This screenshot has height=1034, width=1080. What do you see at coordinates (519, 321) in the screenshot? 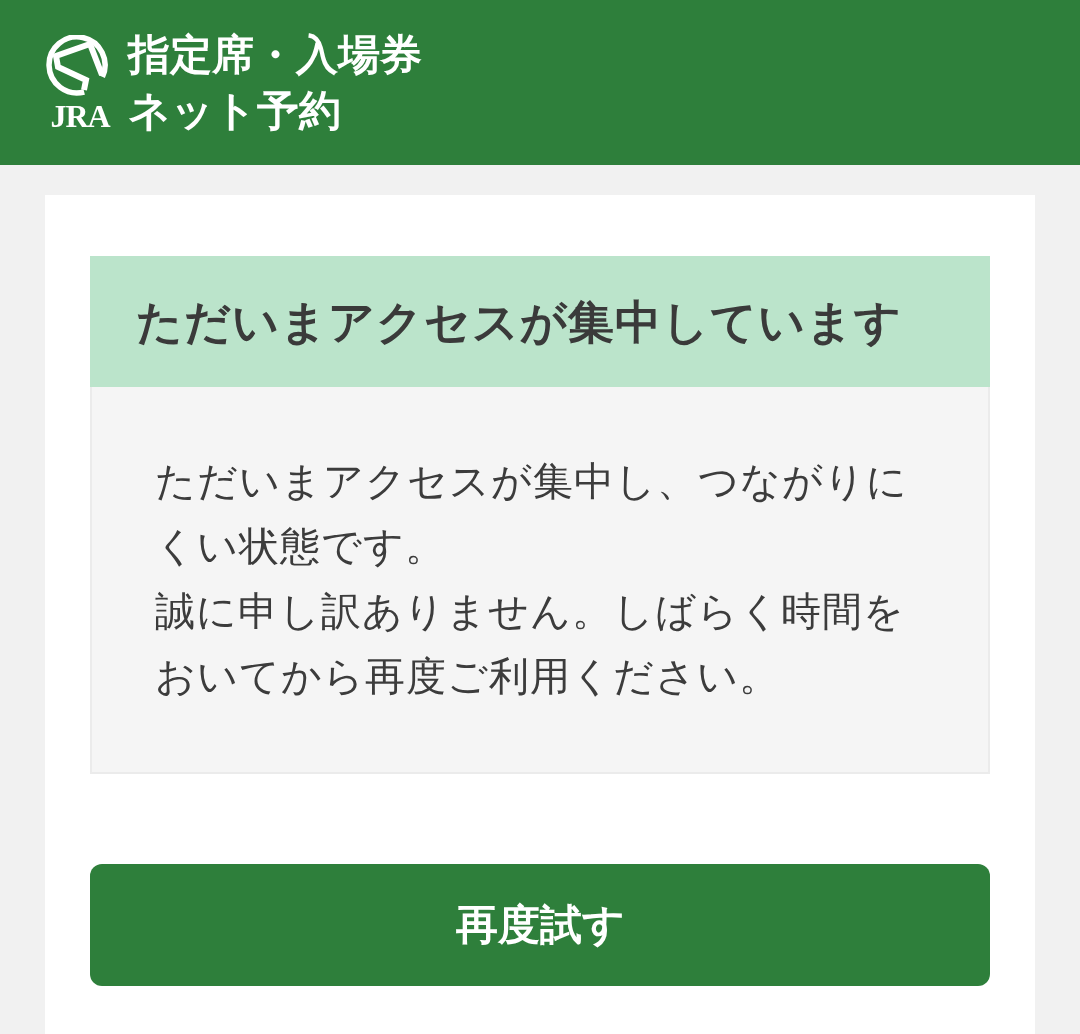
I see `notice-heading: ただいまアクセスが集中しています` at bounding box center [519, 321].